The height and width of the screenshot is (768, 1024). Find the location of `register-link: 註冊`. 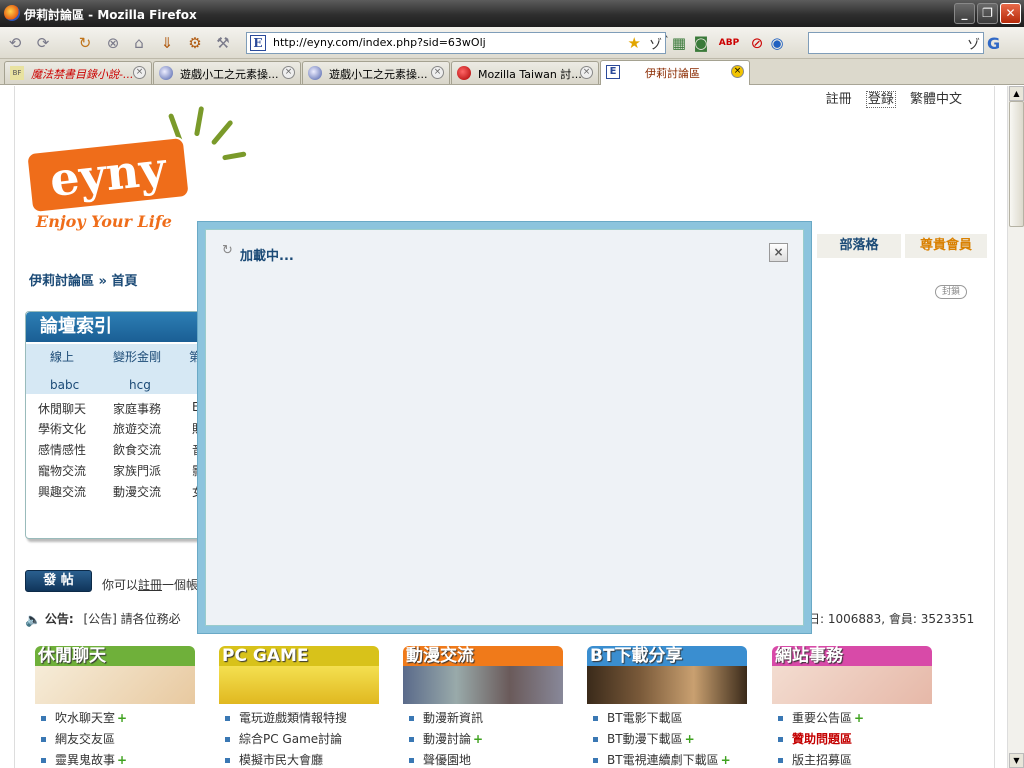

register-link: 註冊 is located at coordinates (839, 99).